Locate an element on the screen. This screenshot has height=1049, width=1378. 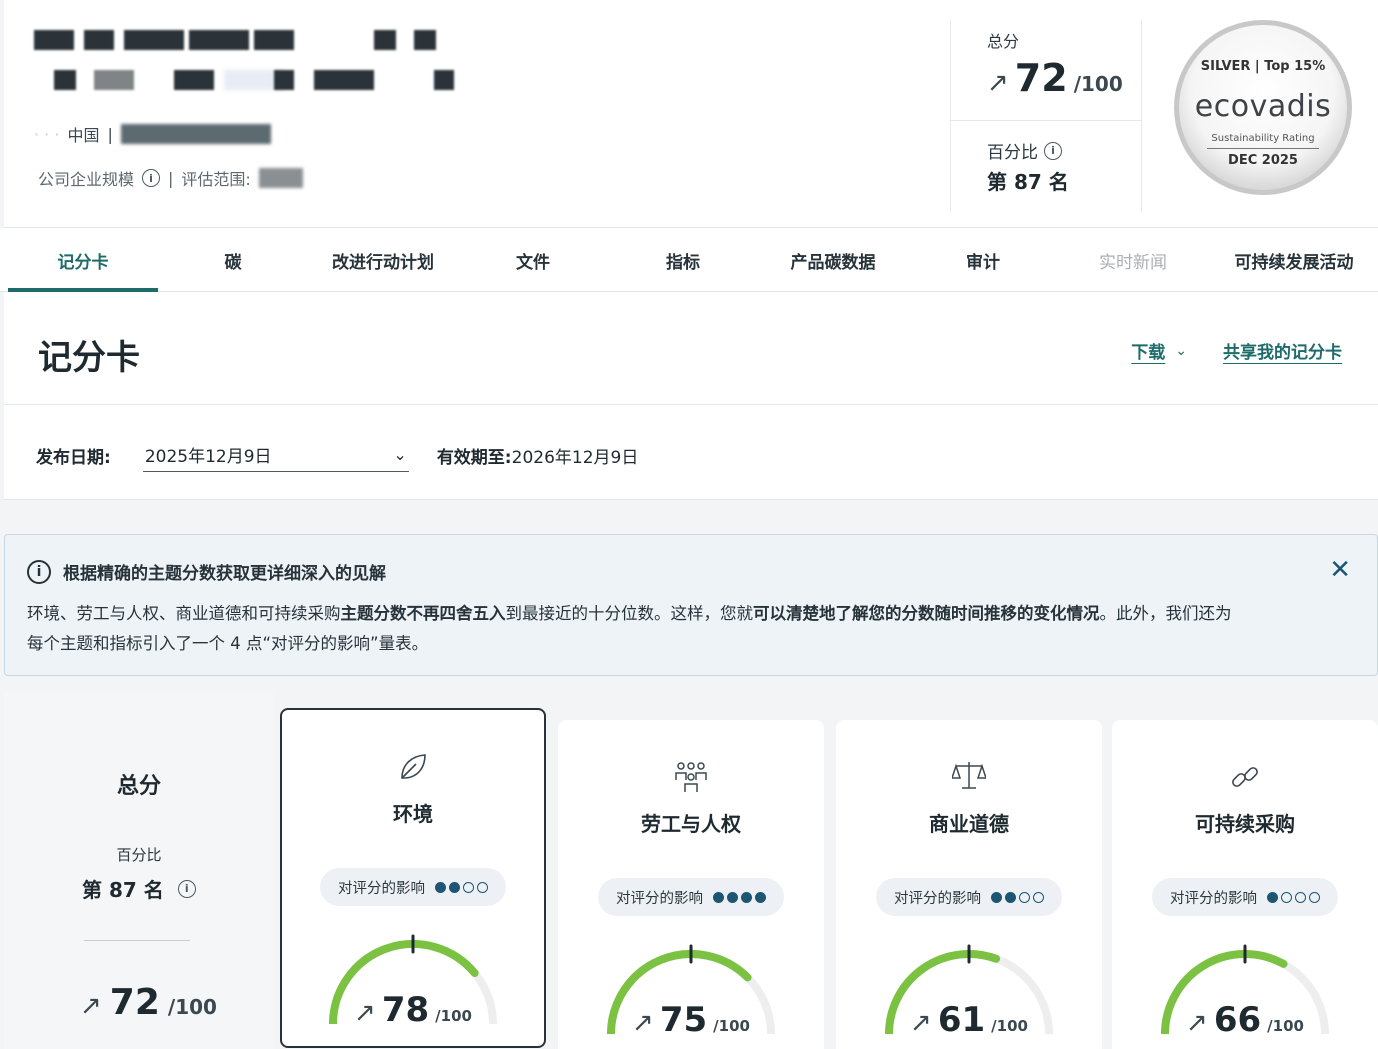
medal-date: DEC 2025 is located at coordinates (1263, 160).